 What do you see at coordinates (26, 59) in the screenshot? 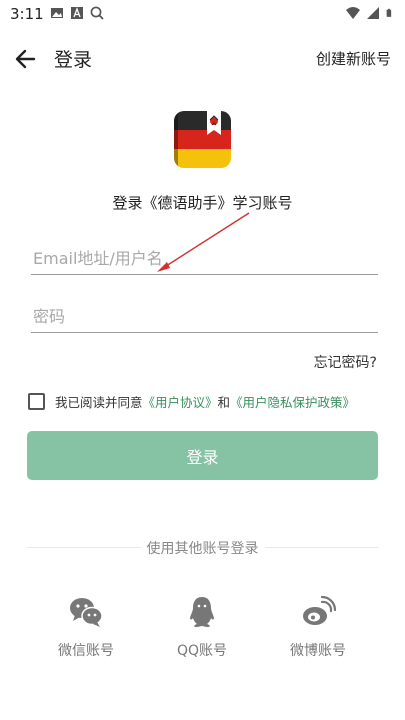
I see `back-arrow-icon` at bounding box center [26, 59].